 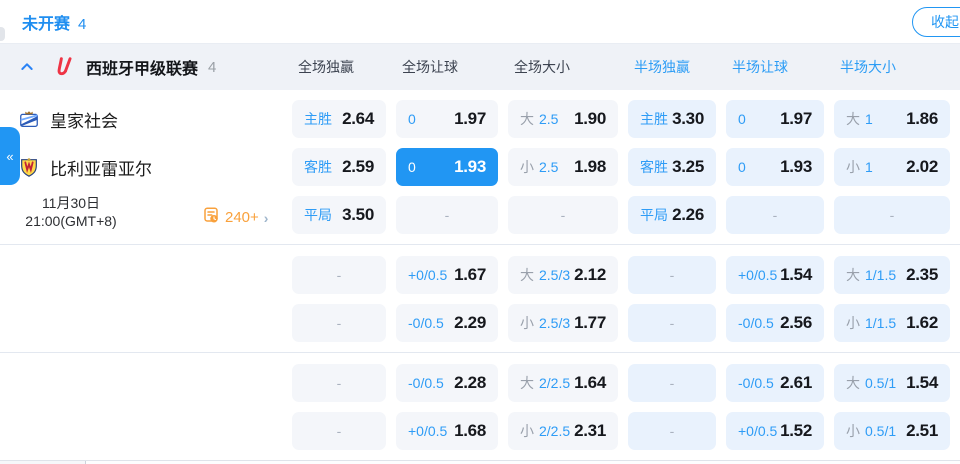 I want to click on odds-cell: 客胜 2.59, so click(x=339, y=167).